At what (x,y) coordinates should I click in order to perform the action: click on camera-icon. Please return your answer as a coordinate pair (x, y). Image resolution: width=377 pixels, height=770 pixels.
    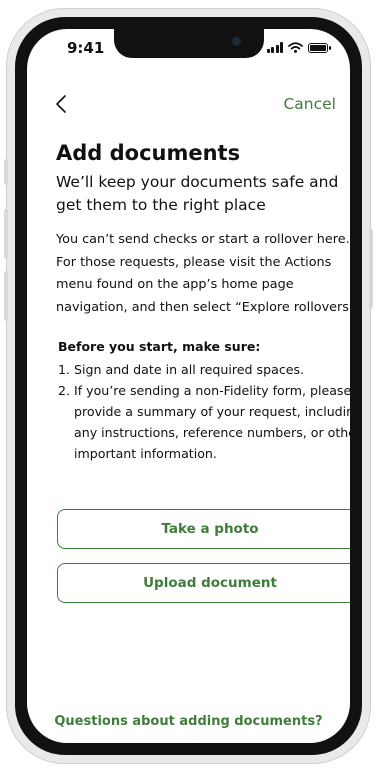
    Looking at the image, I should click on (236, 41).